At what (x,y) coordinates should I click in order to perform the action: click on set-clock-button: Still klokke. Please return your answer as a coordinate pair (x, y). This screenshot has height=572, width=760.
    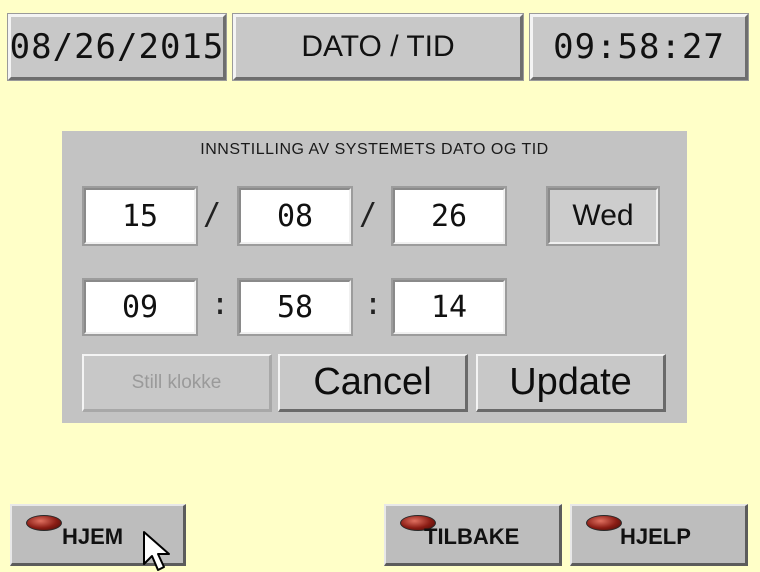
    Looking at the image, I should click on (177, 383).